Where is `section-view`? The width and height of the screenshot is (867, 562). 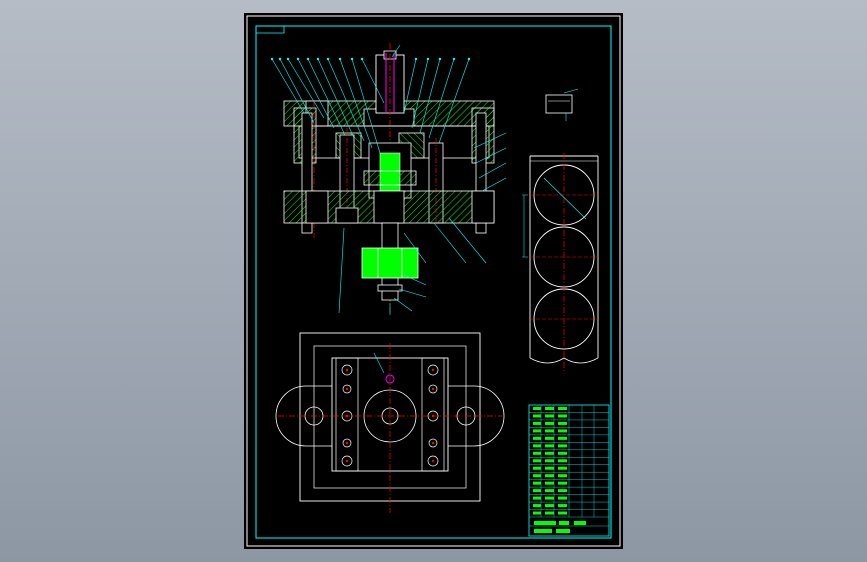 section-view is located at coordinates (388, 179).